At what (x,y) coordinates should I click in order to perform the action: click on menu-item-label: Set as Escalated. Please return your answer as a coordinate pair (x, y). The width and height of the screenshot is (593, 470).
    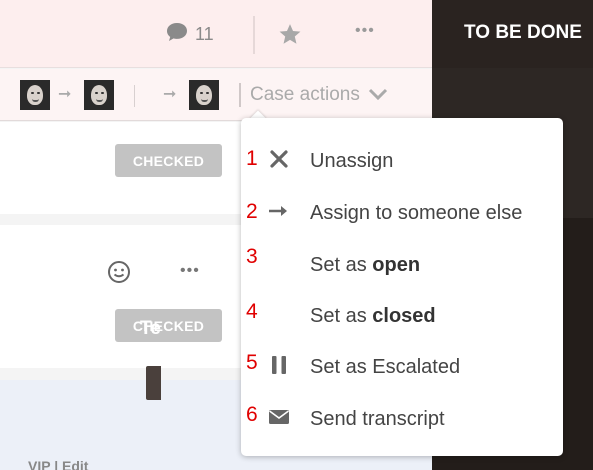
    Looking at the image, I should click on (385, 367).